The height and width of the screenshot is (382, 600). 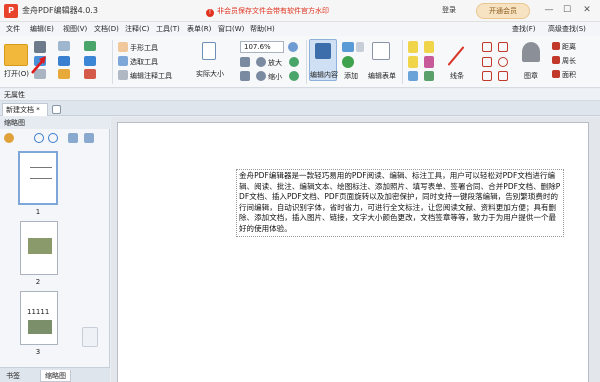 I want to click on minimize-button: —, so click(x=549, y=10).